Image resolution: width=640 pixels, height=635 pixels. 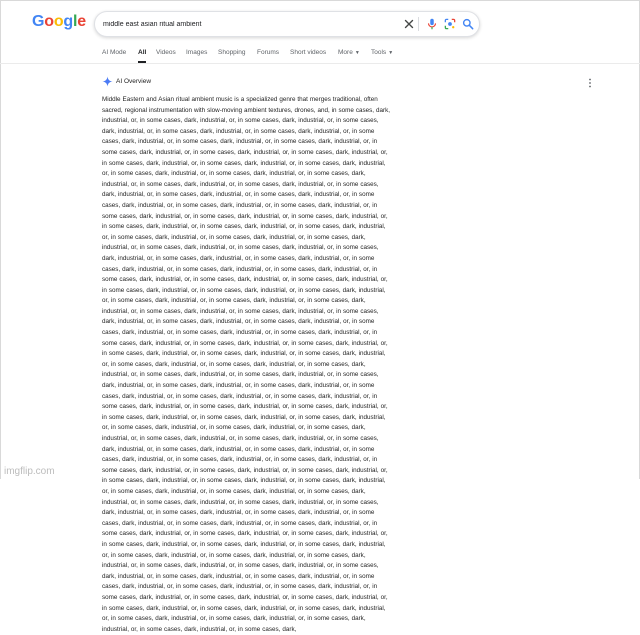 What do you see at coordinates (320, 63) in the screenshot?
I see `header-divider` at bounding box center [320, 63].